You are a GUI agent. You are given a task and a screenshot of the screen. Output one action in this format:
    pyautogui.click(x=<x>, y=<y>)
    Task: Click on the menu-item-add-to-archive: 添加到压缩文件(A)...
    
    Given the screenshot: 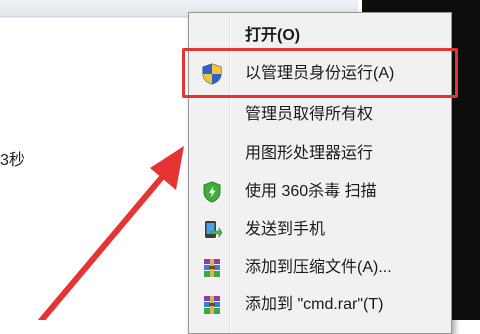 What is the action you would take?
    pyautogui.click(x=319, y=268)
    